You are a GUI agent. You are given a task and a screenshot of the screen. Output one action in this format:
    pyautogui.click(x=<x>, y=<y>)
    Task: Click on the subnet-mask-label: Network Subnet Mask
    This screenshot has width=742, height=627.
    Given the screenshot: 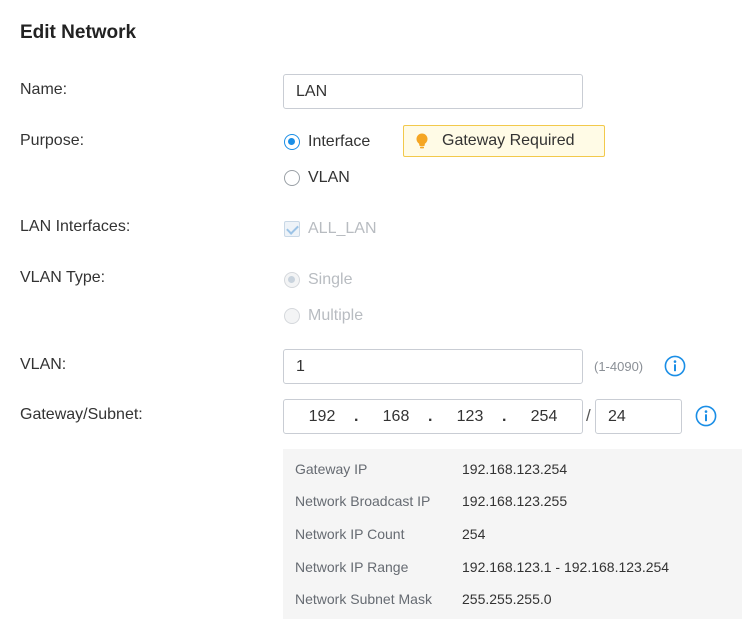 What is the action you would take?
    pyautogui.click(x=363, y=599)
    